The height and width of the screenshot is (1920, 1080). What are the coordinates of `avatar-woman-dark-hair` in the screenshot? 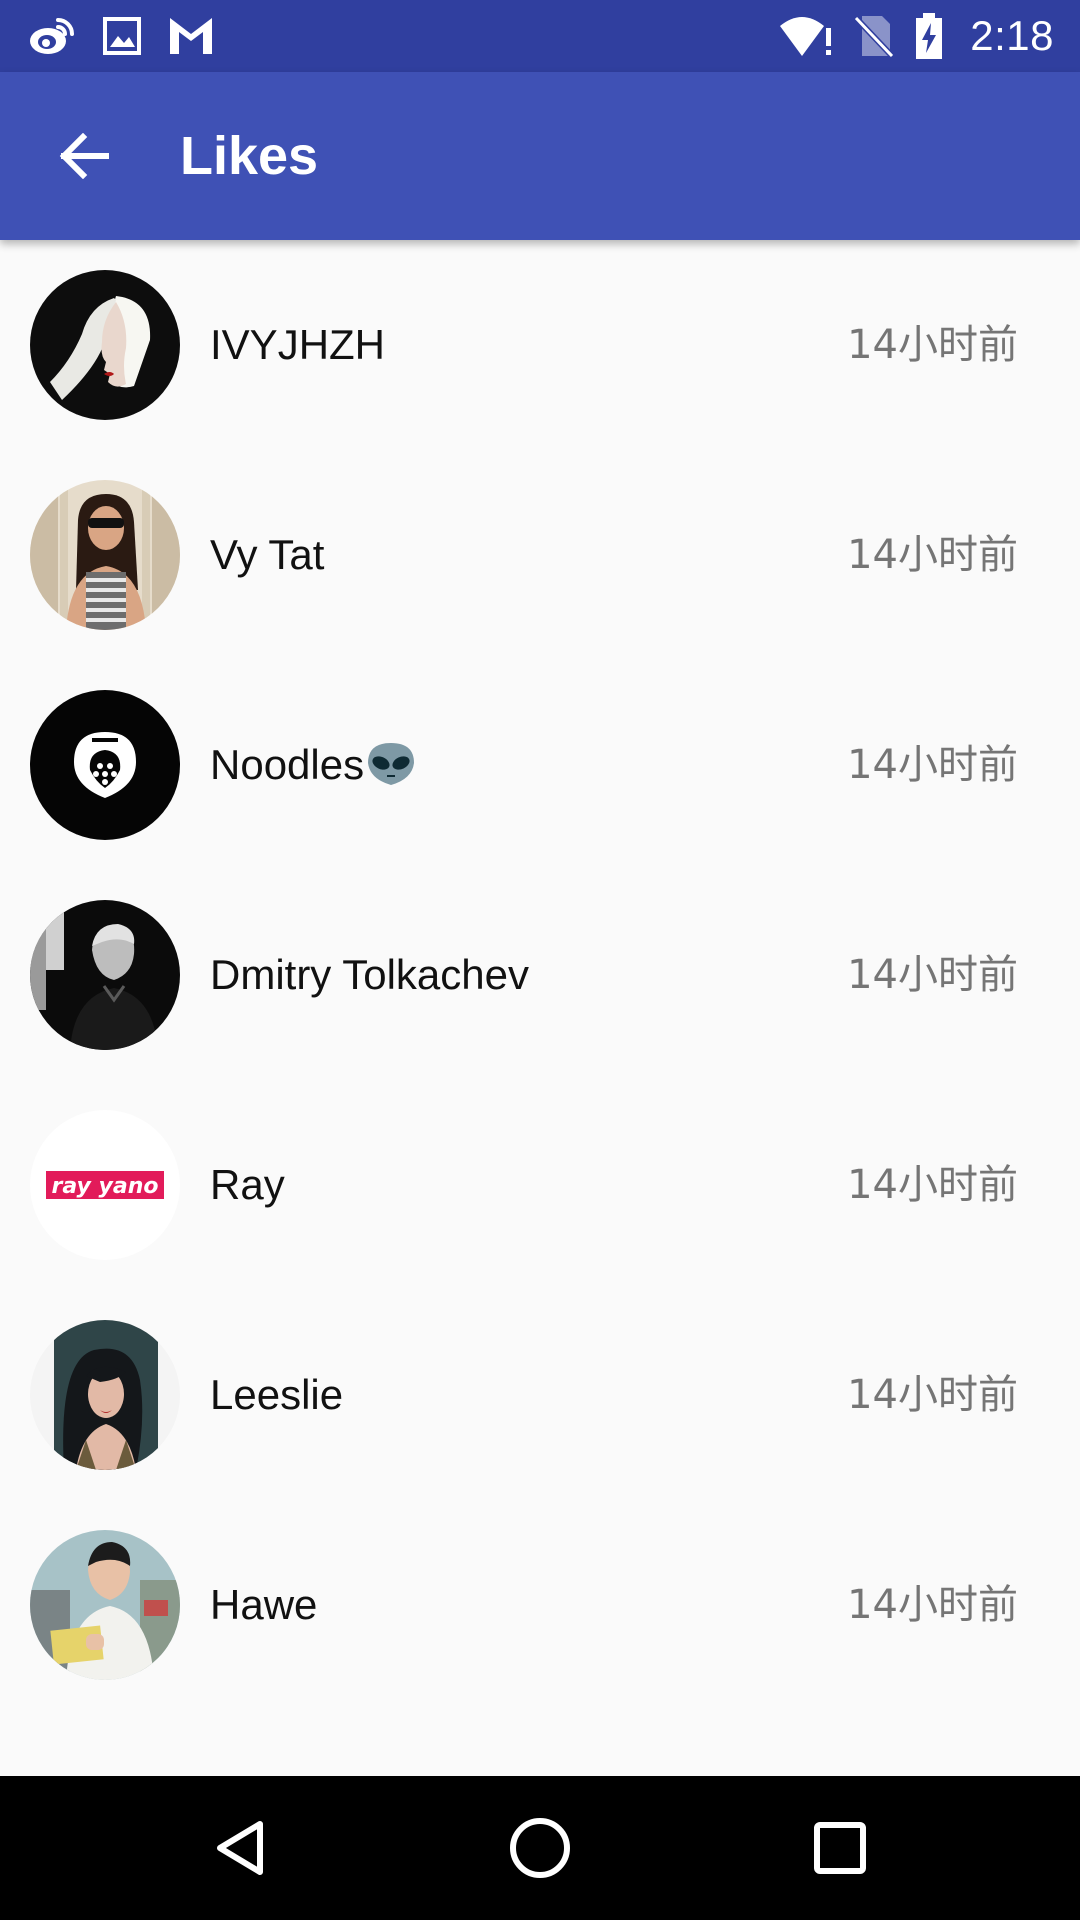 It's located at (105, 1395).